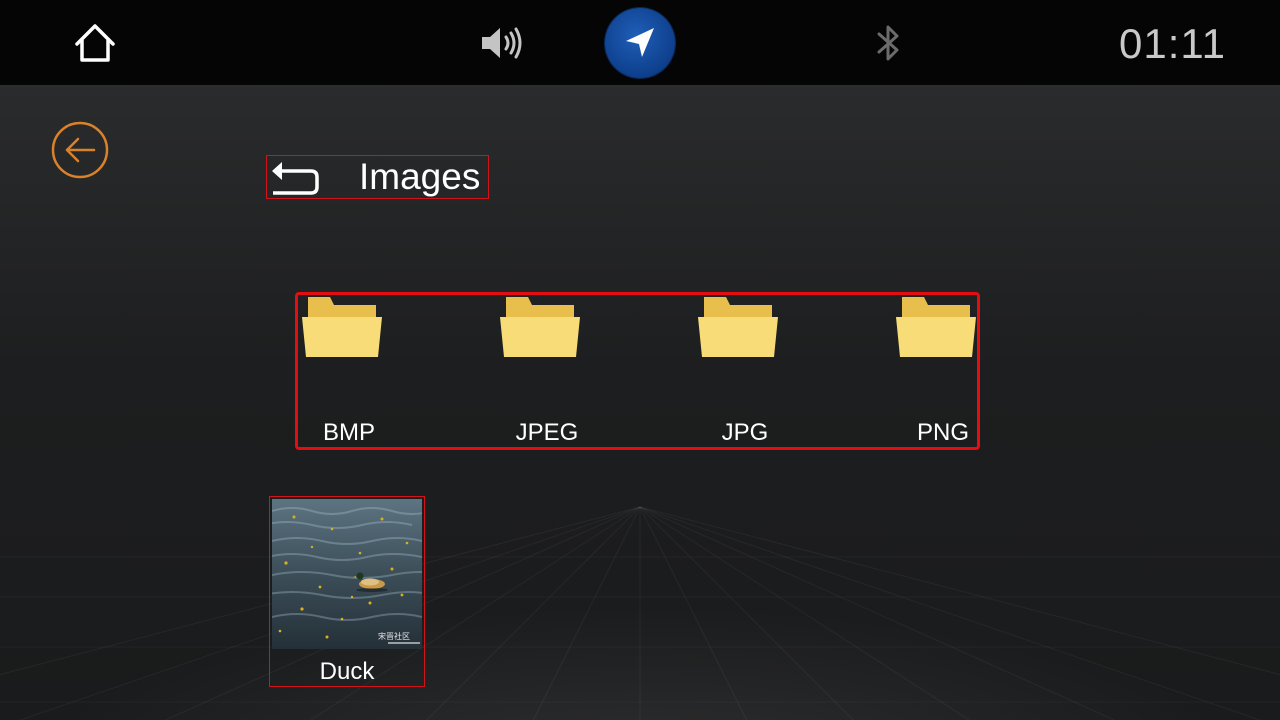  I want to click on volume-icon, so click(503, 43).